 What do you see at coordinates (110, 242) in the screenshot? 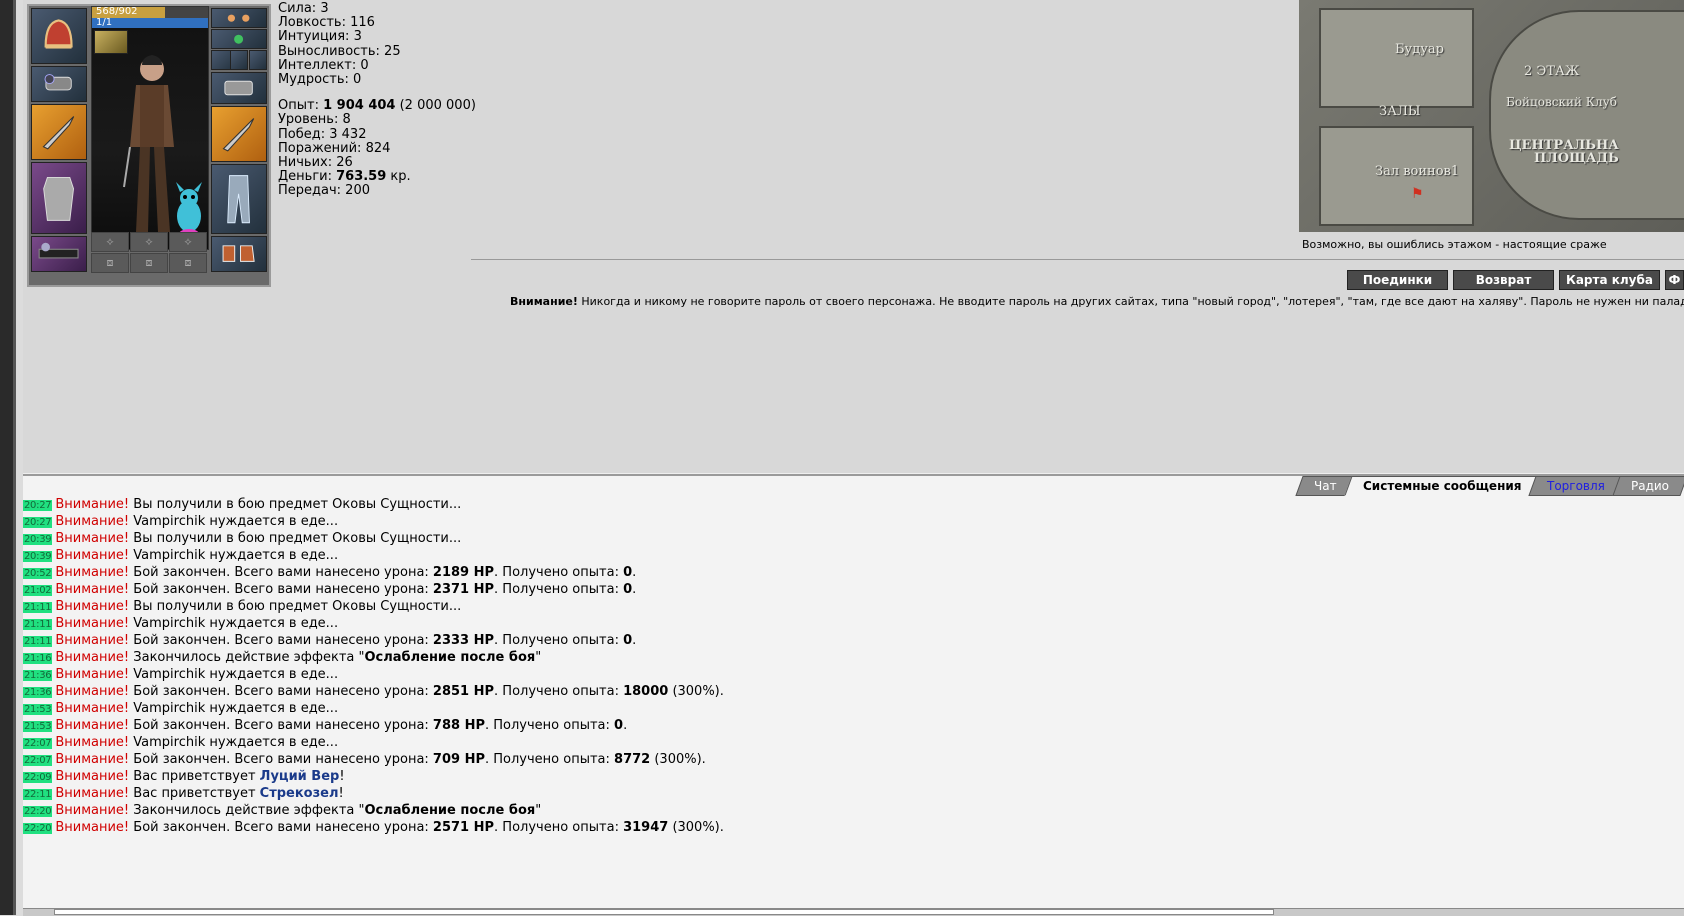
I see `belt-item-slot-1: ⟡` at bounding box center [110, 242].